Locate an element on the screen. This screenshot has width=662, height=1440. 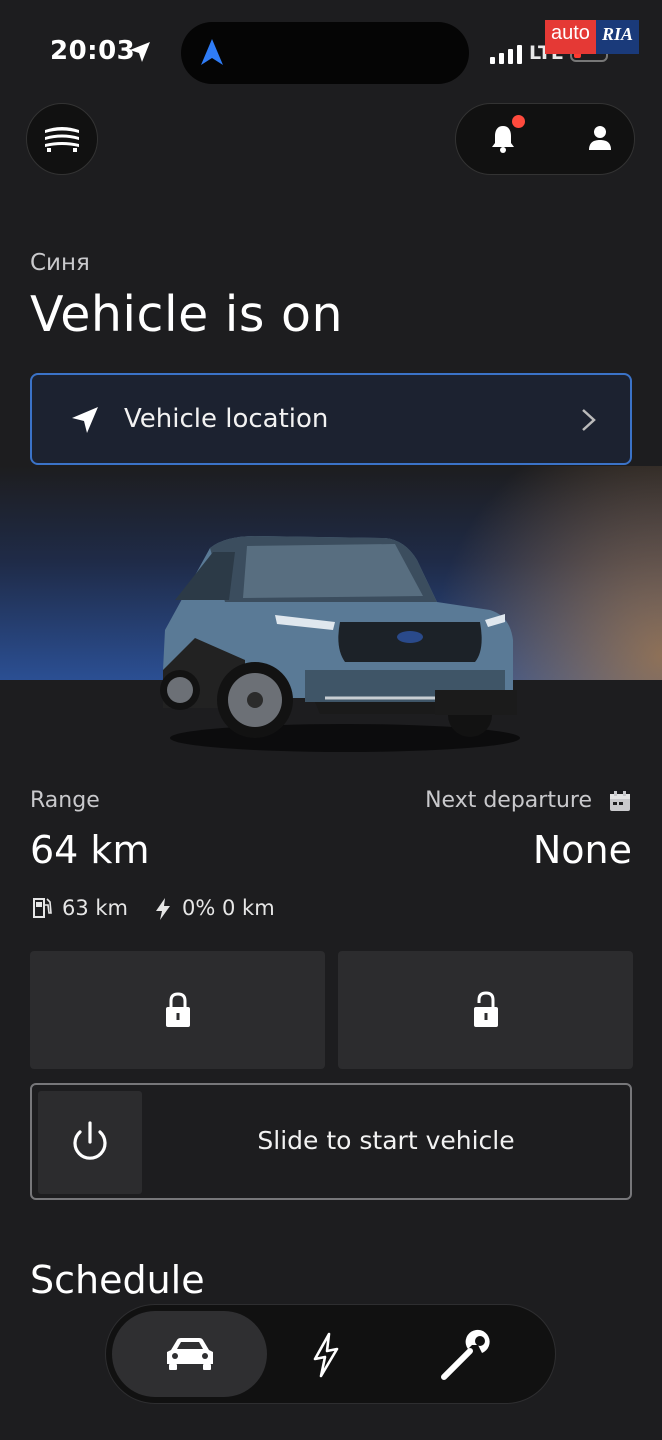
fuel-range: 63 km is located at coordinates (95, 908).